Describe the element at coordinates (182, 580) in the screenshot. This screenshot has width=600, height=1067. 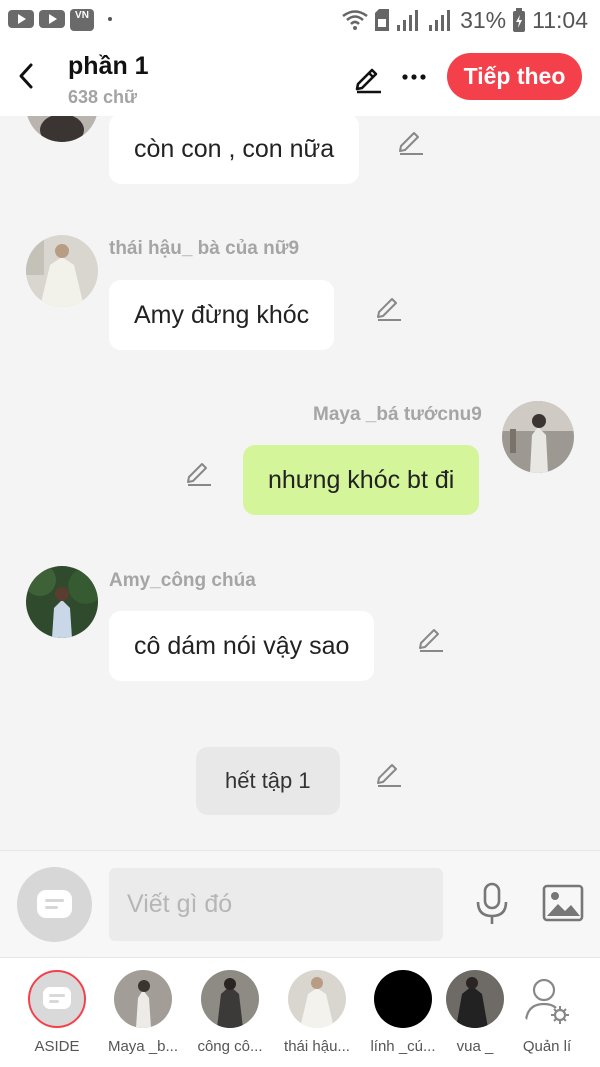
I see `sender-name: Amy_công chúa` at that location.